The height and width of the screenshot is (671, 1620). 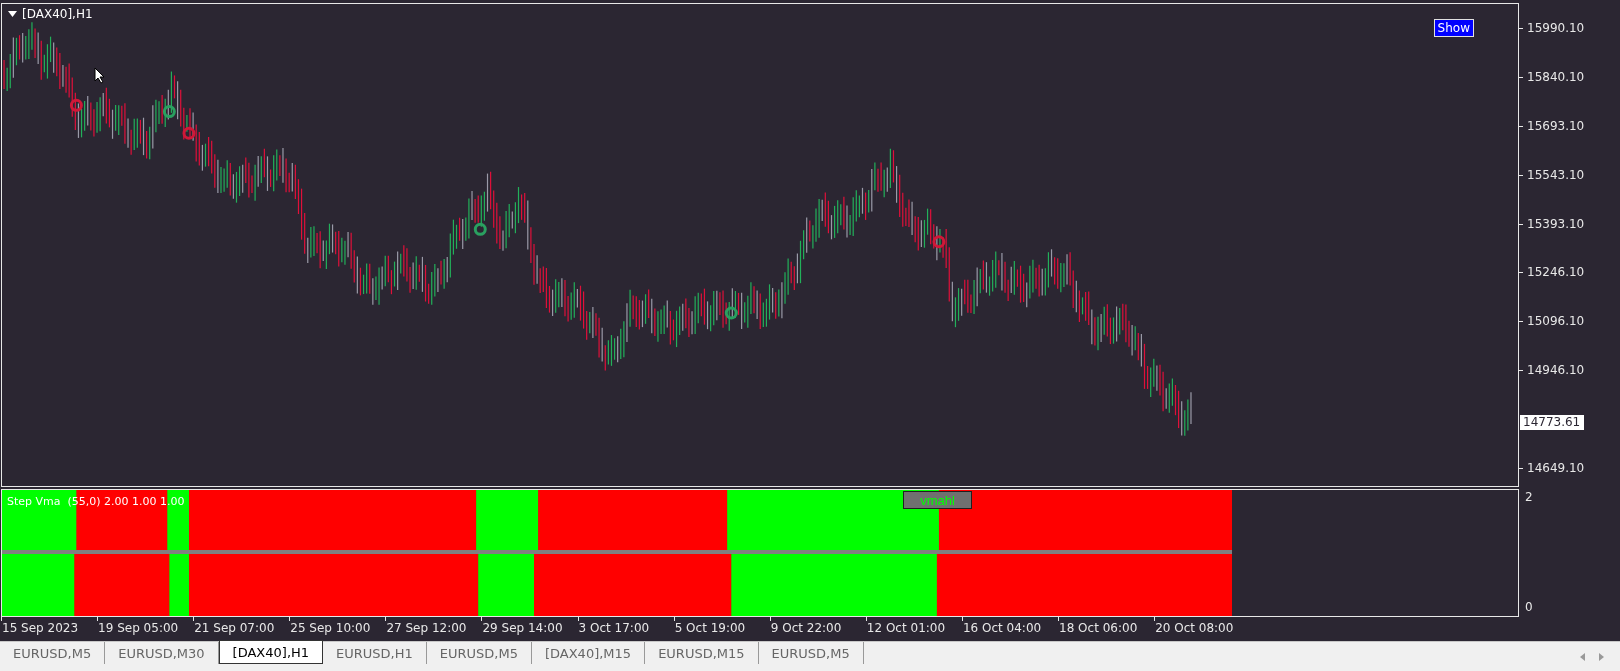 I want to click on time-label: 25 Sep 10:00, so click(x=331, y=628).